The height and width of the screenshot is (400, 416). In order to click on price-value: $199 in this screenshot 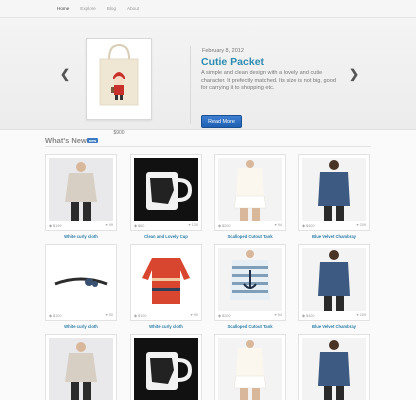, I will do `click(57, 226)`.